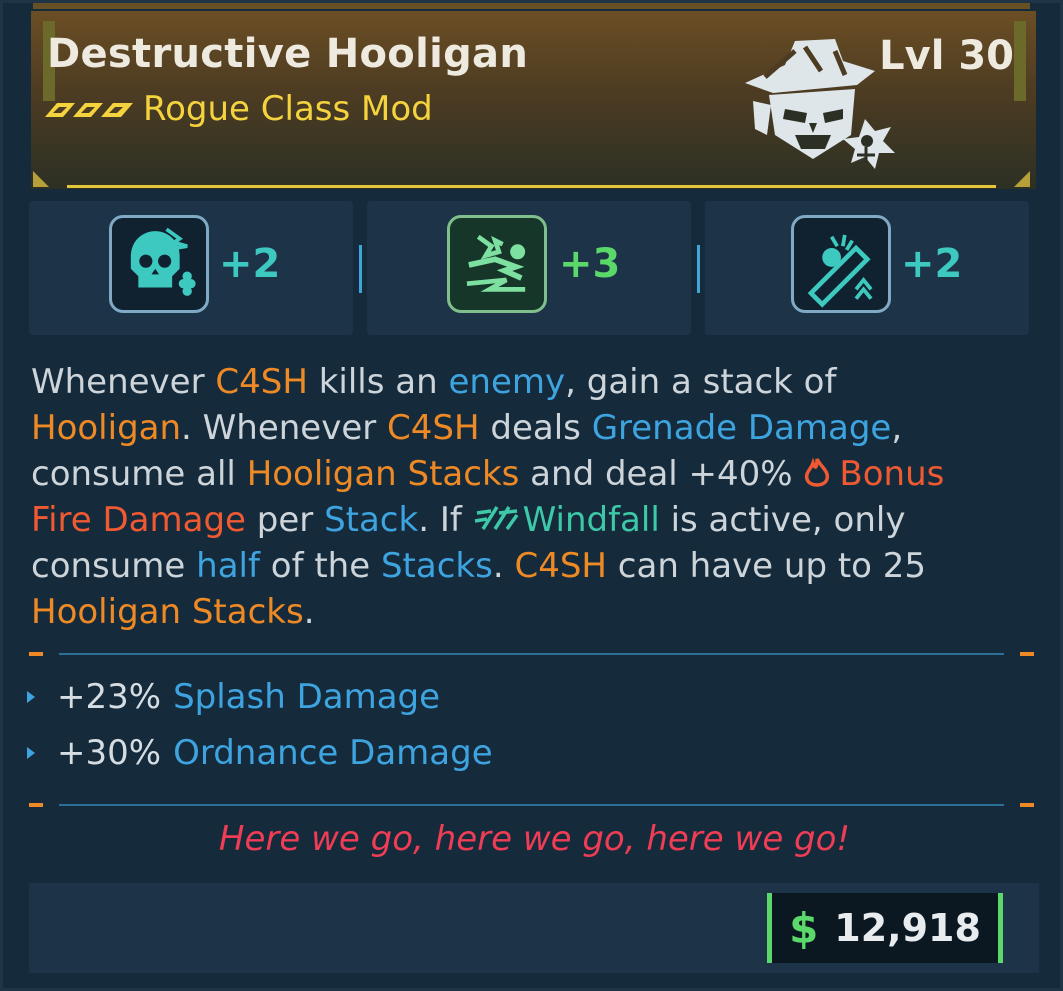 Image resolution: width=1063 pixels, height=991 pixels. What do you see at coordinates (123, 382) in the screenshot?
I see `text: Whenever` at bounding box center [123, 382].